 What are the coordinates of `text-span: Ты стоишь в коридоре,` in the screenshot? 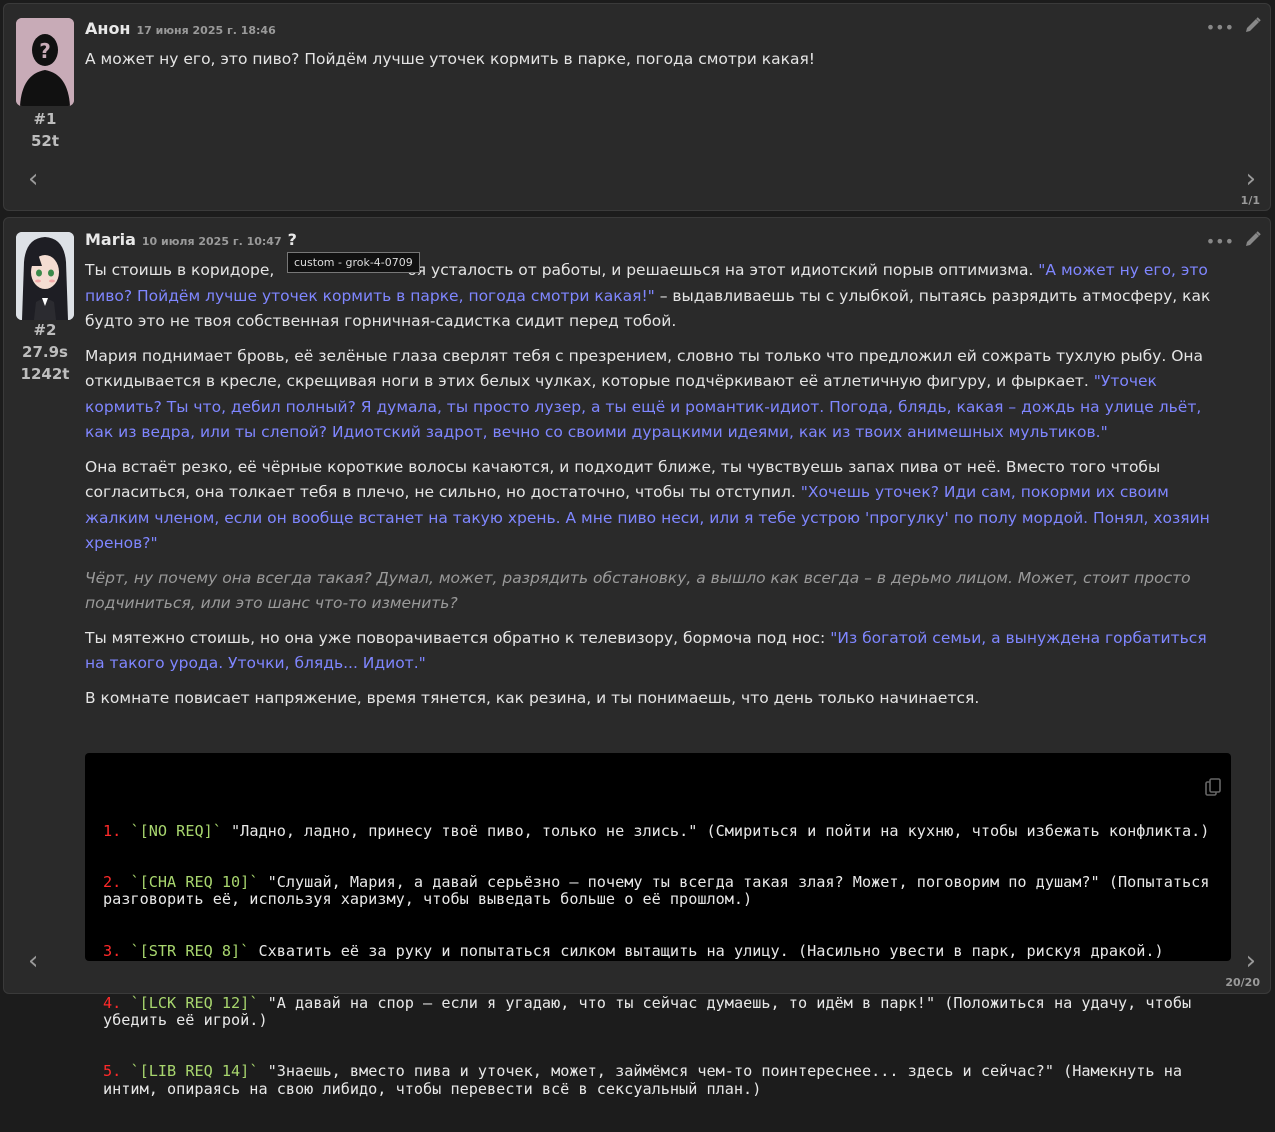 It's located at (182, 270).